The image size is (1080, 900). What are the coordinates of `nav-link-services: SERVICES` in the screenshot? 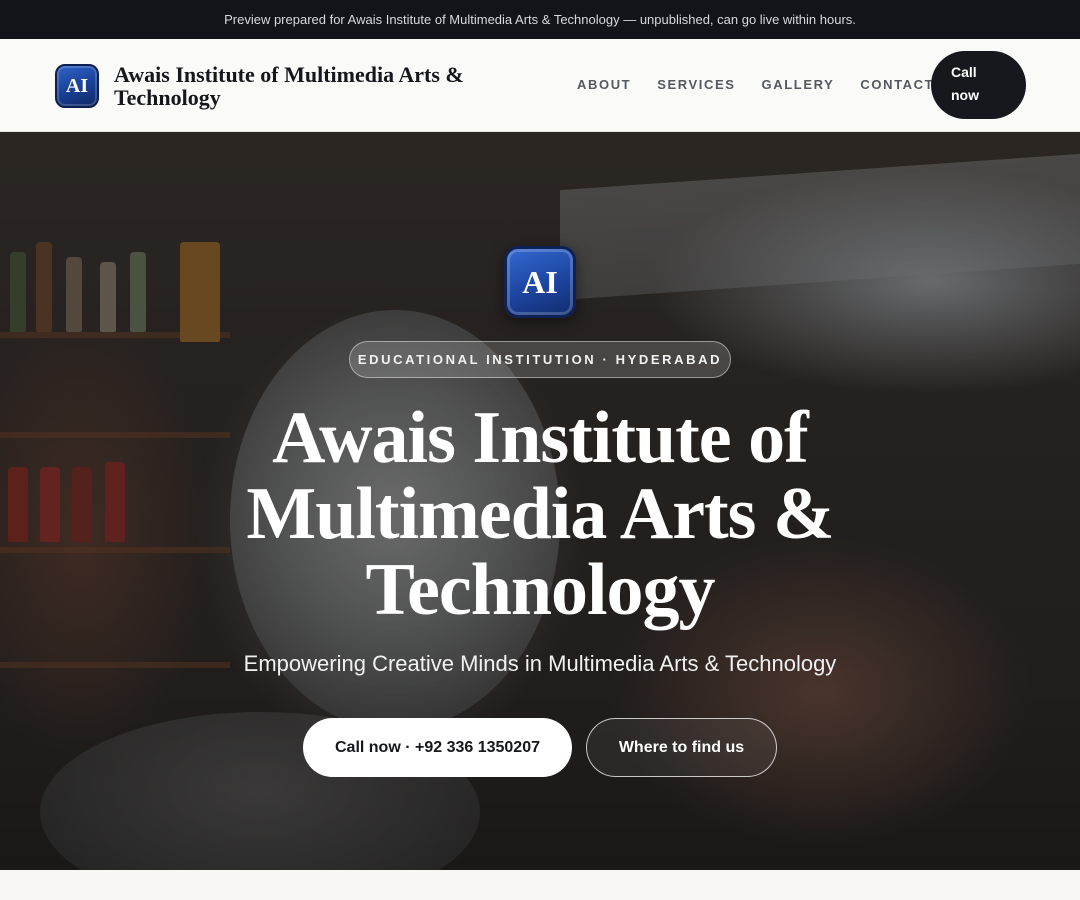 It's located at (696, 84).